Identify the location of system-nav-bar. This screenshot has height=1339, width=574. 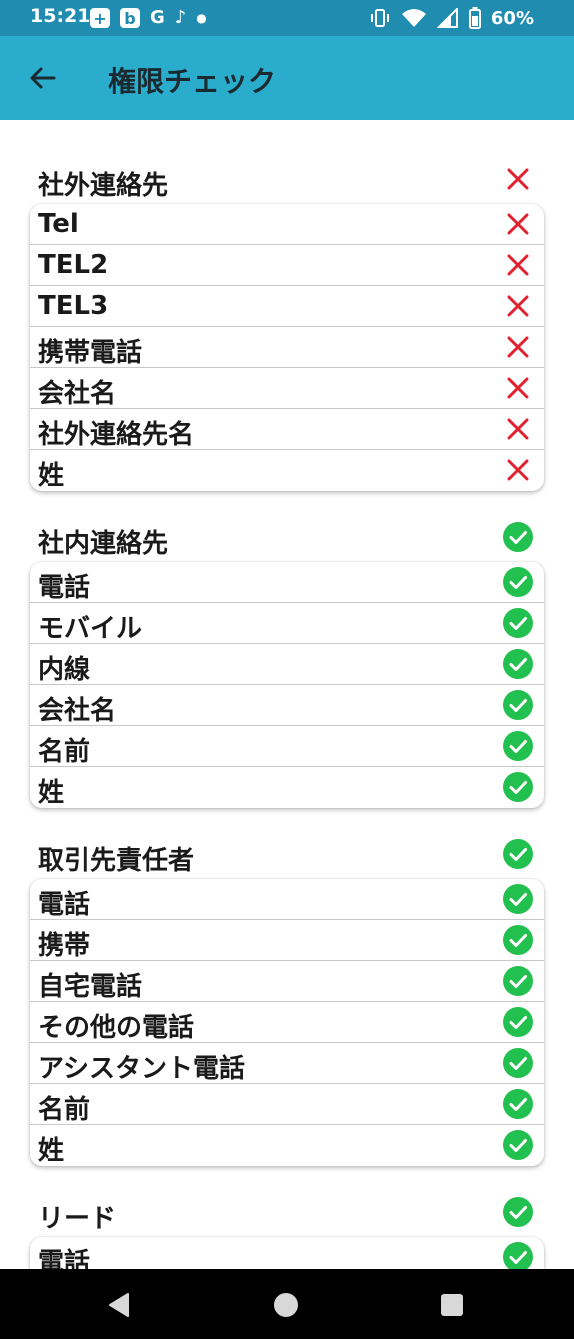
(287, 1304).